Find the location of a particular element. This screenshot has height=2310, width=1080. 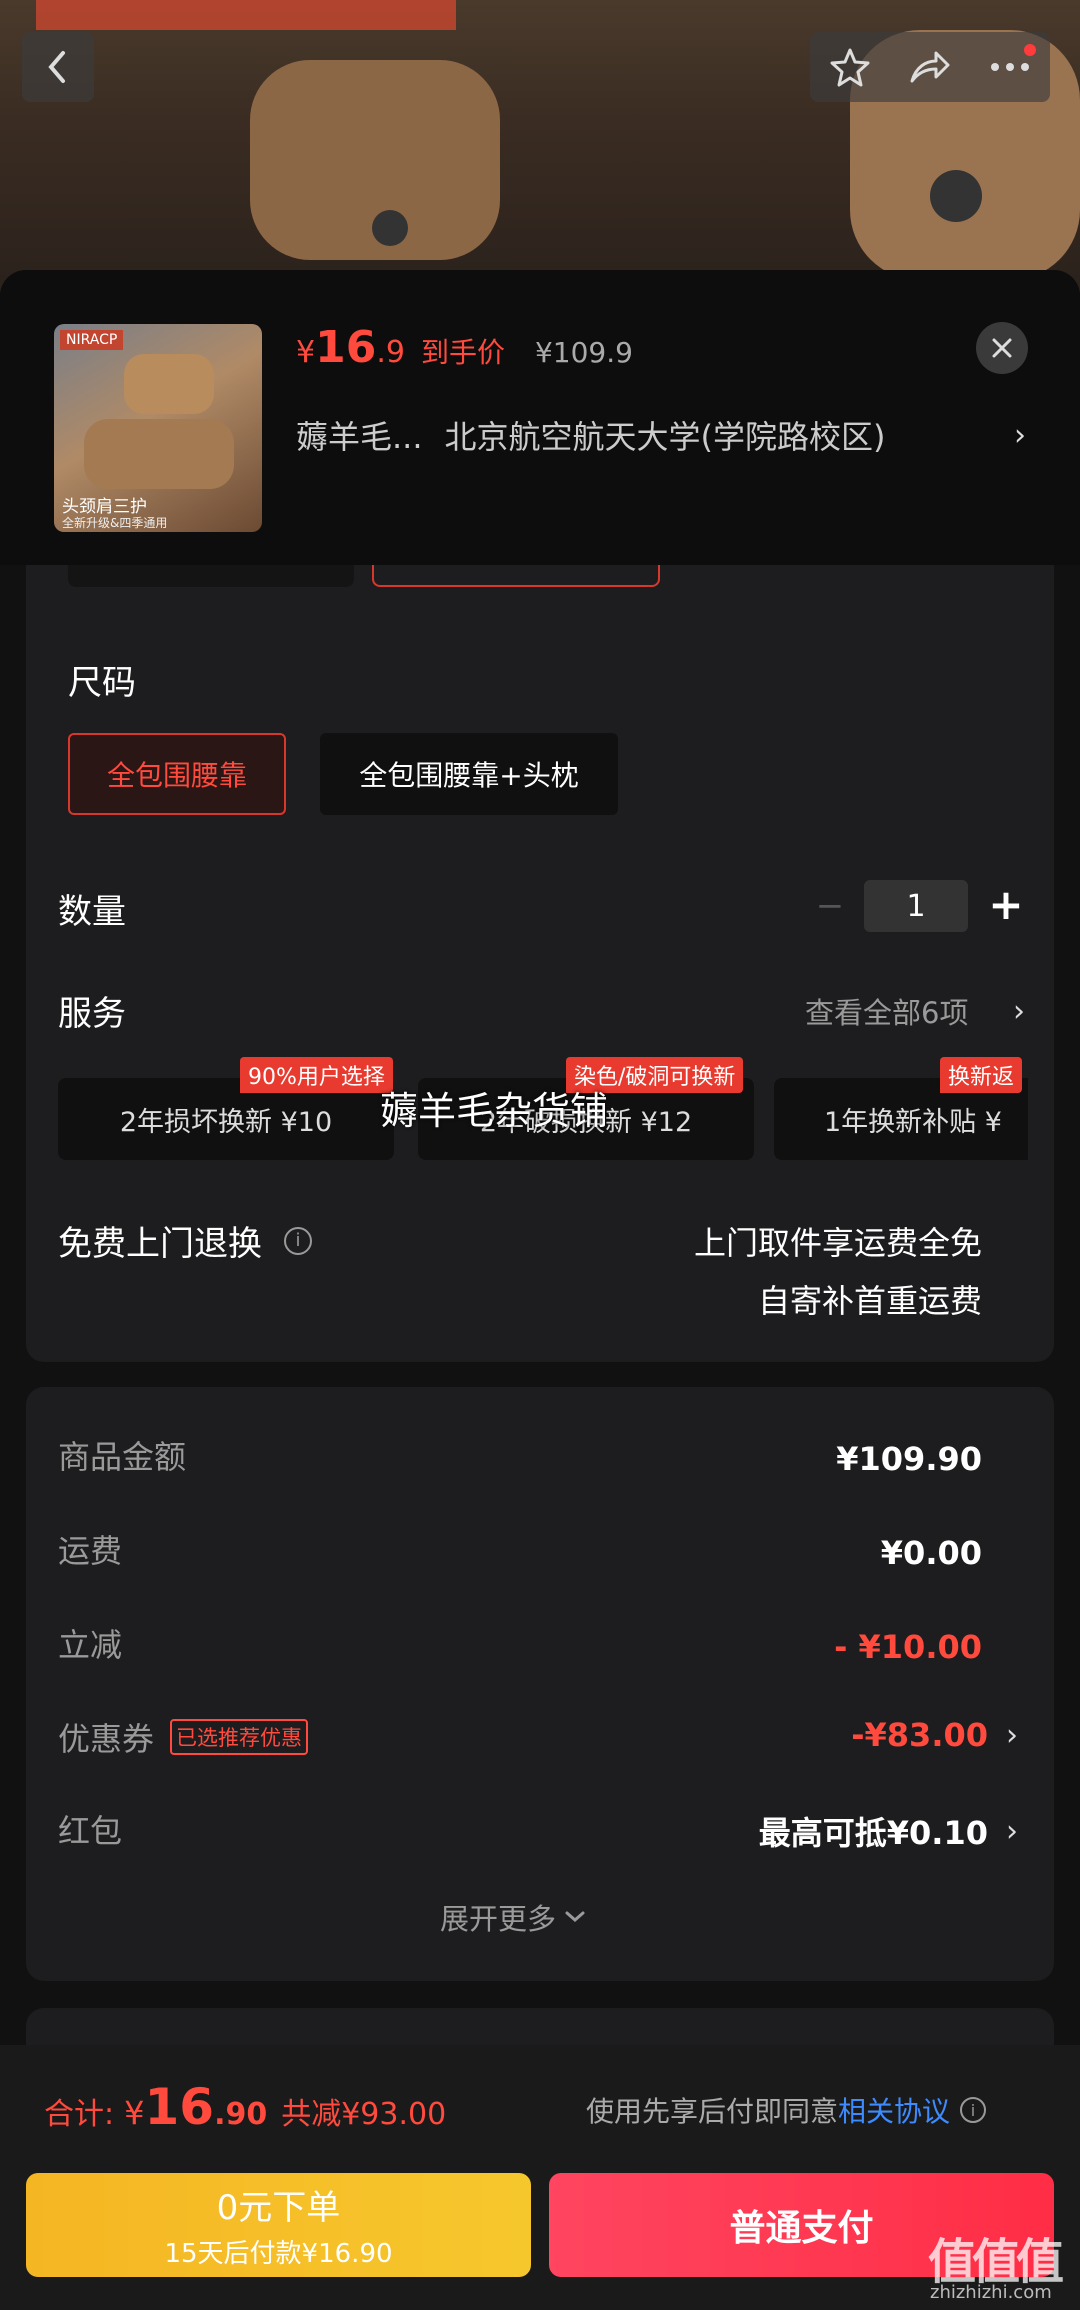

more-button is located at coordinates (1010, 58).